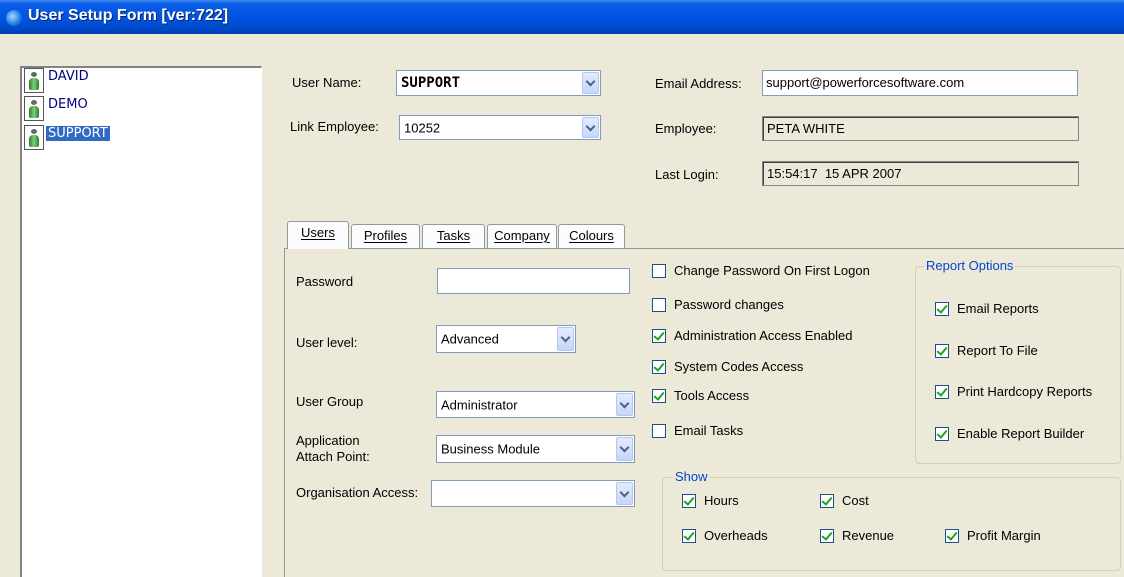  I want to click on tab-label: Colours, so click(591, 235).